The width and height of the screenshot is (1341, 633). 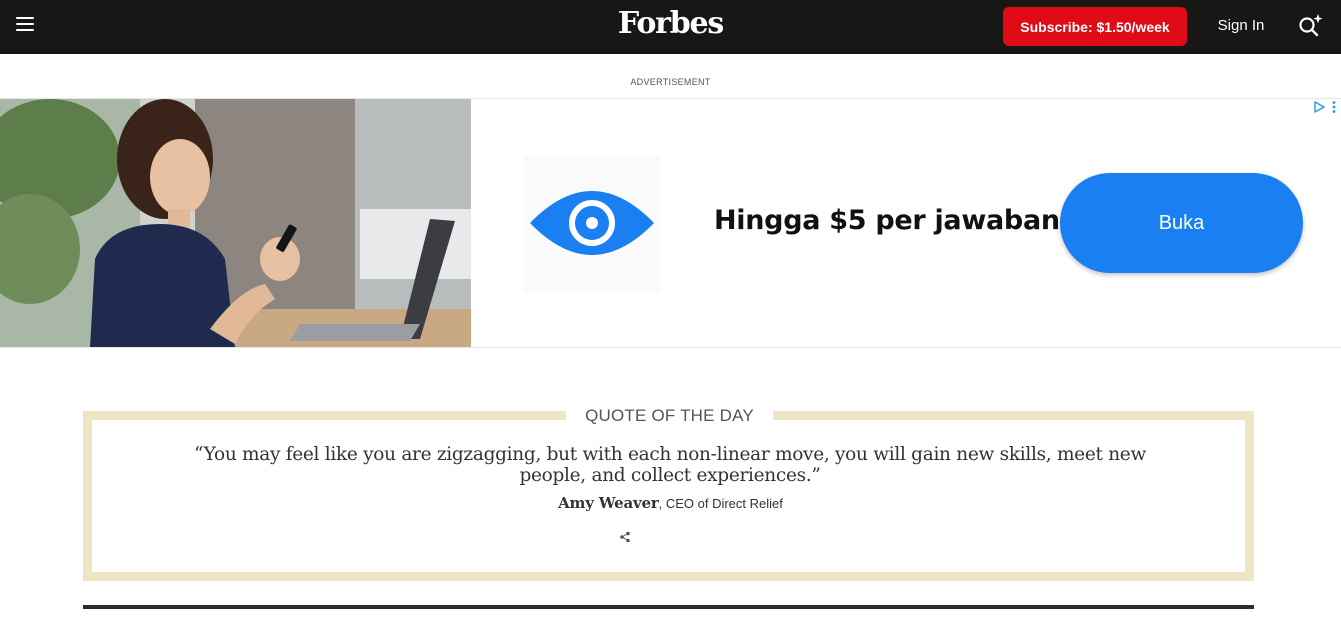 What do you see at coordinates (1181, 223) in the screenshot?
I see `ad-open-button: Buka` at bounding box center [1181, 223].